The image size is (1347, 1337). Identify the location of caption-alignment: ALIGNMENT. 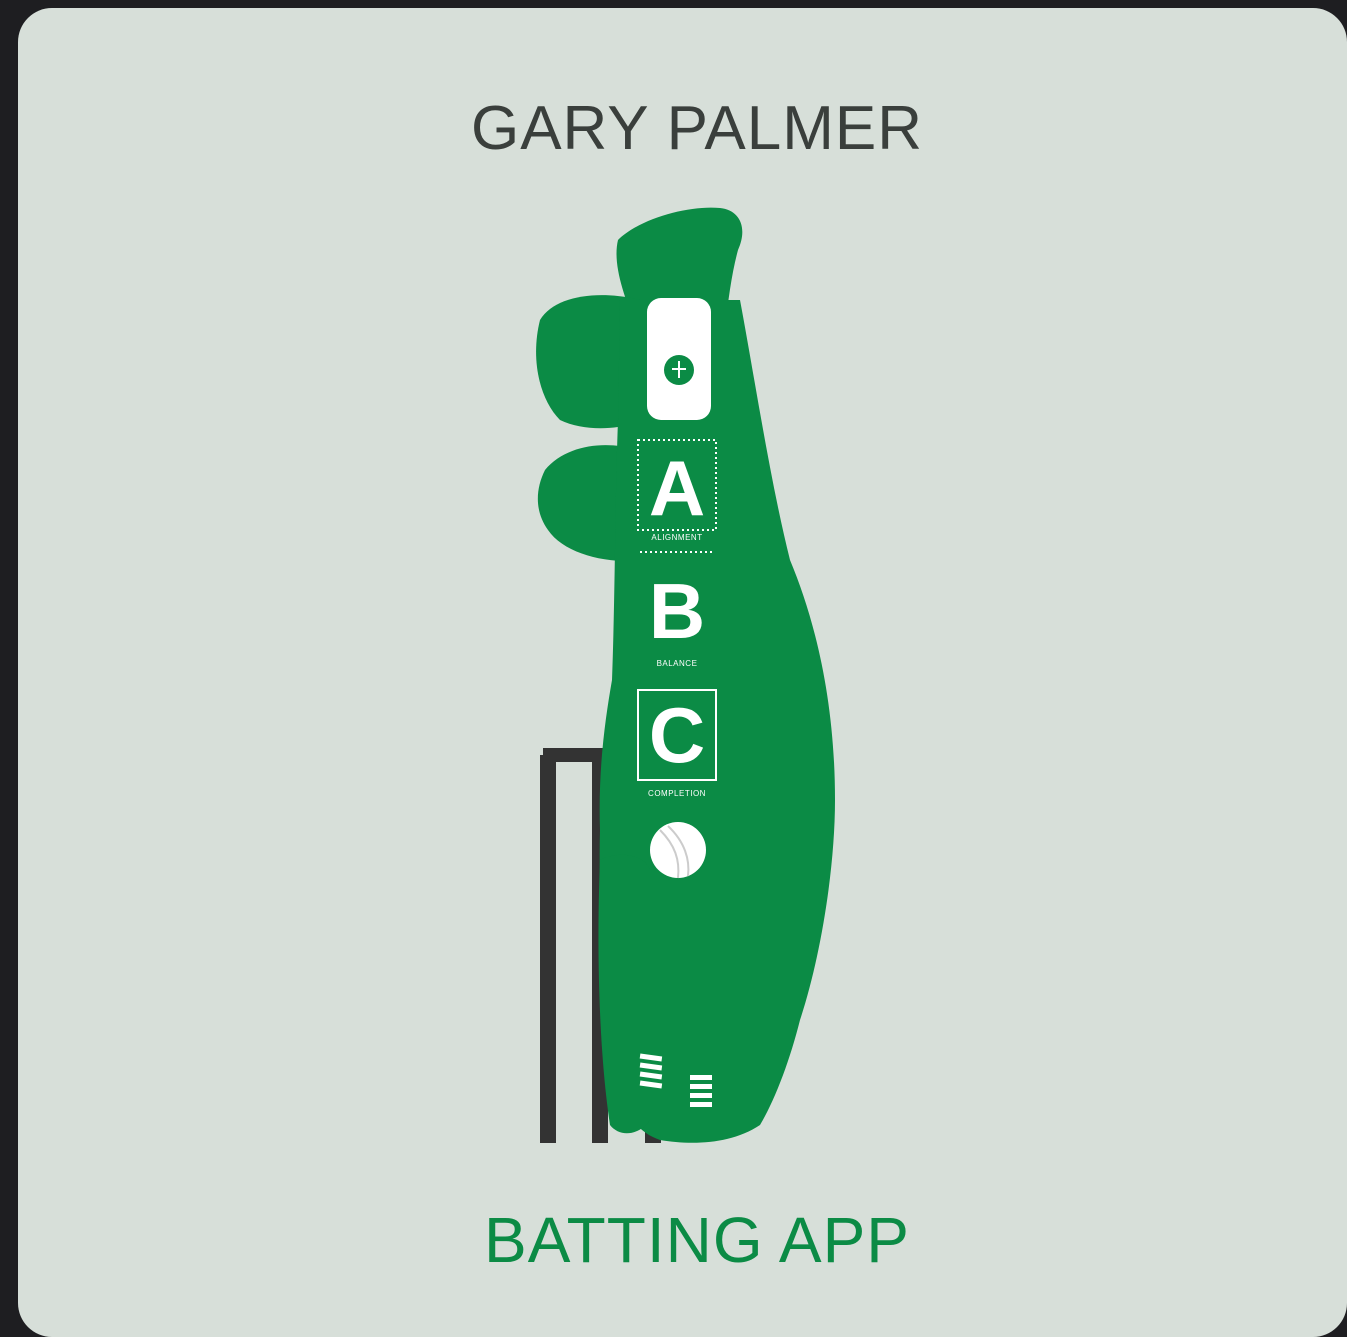
(676, 537).